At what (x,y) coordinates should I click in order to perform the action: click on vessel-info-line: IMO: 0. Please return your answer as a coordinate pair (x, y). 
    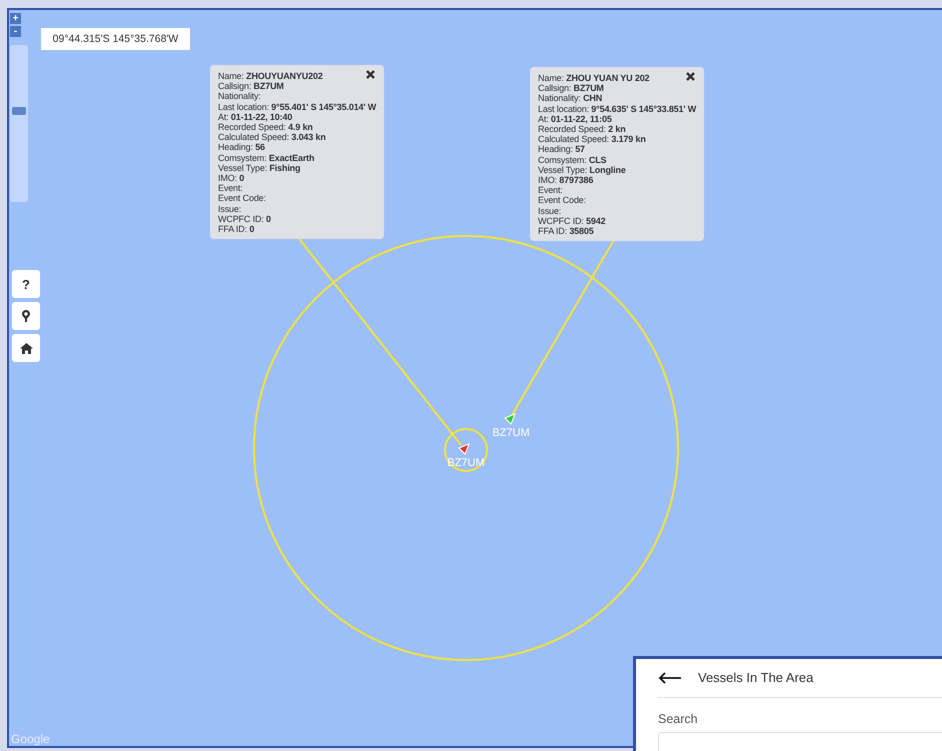
    Looking at the image, I should click on (231, 178).